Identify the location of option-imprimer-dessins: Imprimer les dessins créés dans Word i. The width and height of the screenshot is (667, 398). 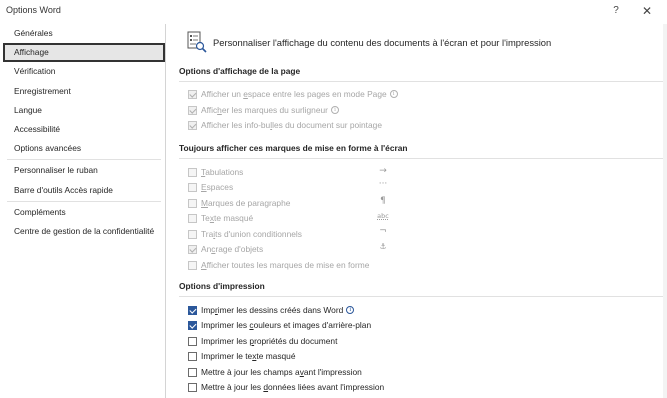
(271, 310).